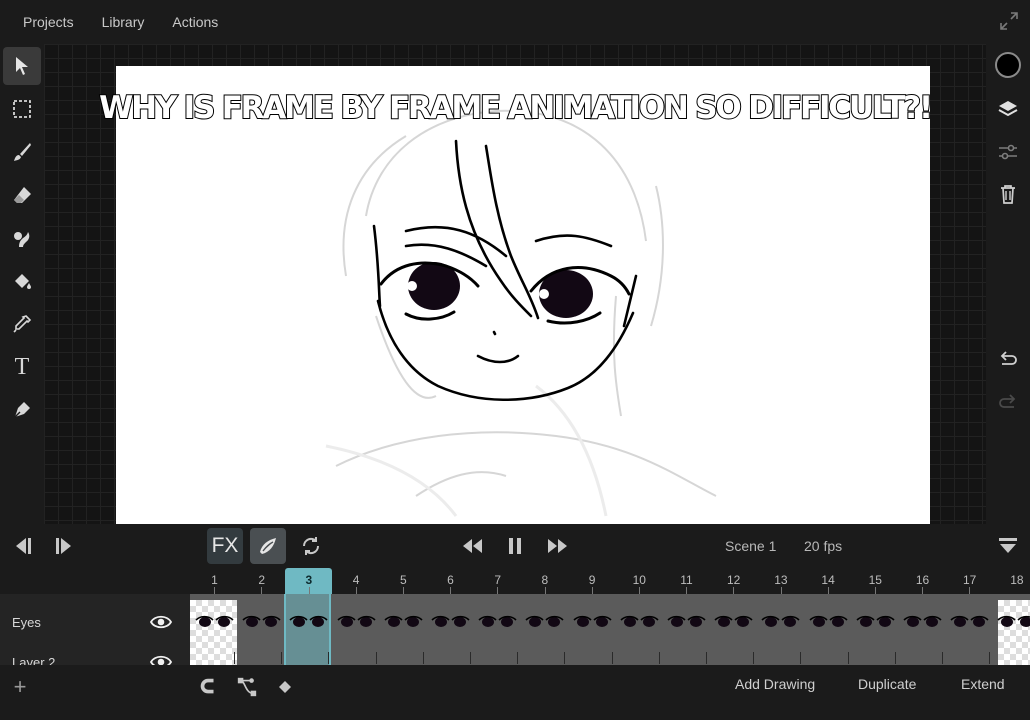  What do you see at coordinates (261, 580) in the screenshot?
I see `frame-number-2: 2` at bounding box center [261, 580].